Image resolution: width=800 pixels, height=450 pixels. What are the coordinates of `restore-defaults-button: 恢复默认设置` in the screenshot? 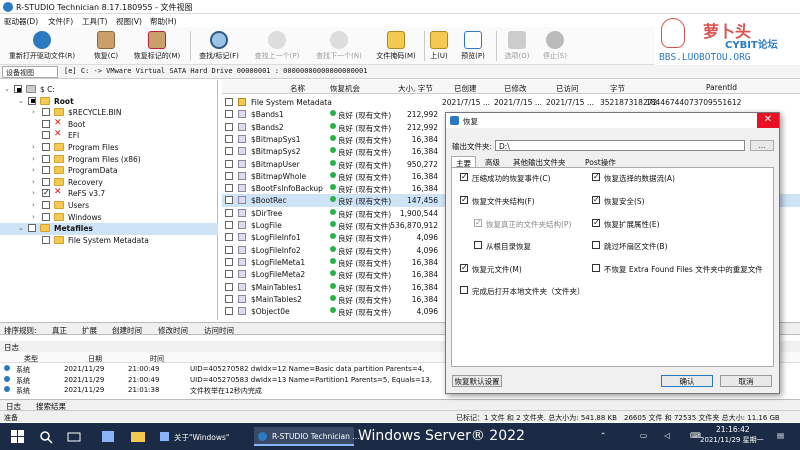 It's located at (477, 381).